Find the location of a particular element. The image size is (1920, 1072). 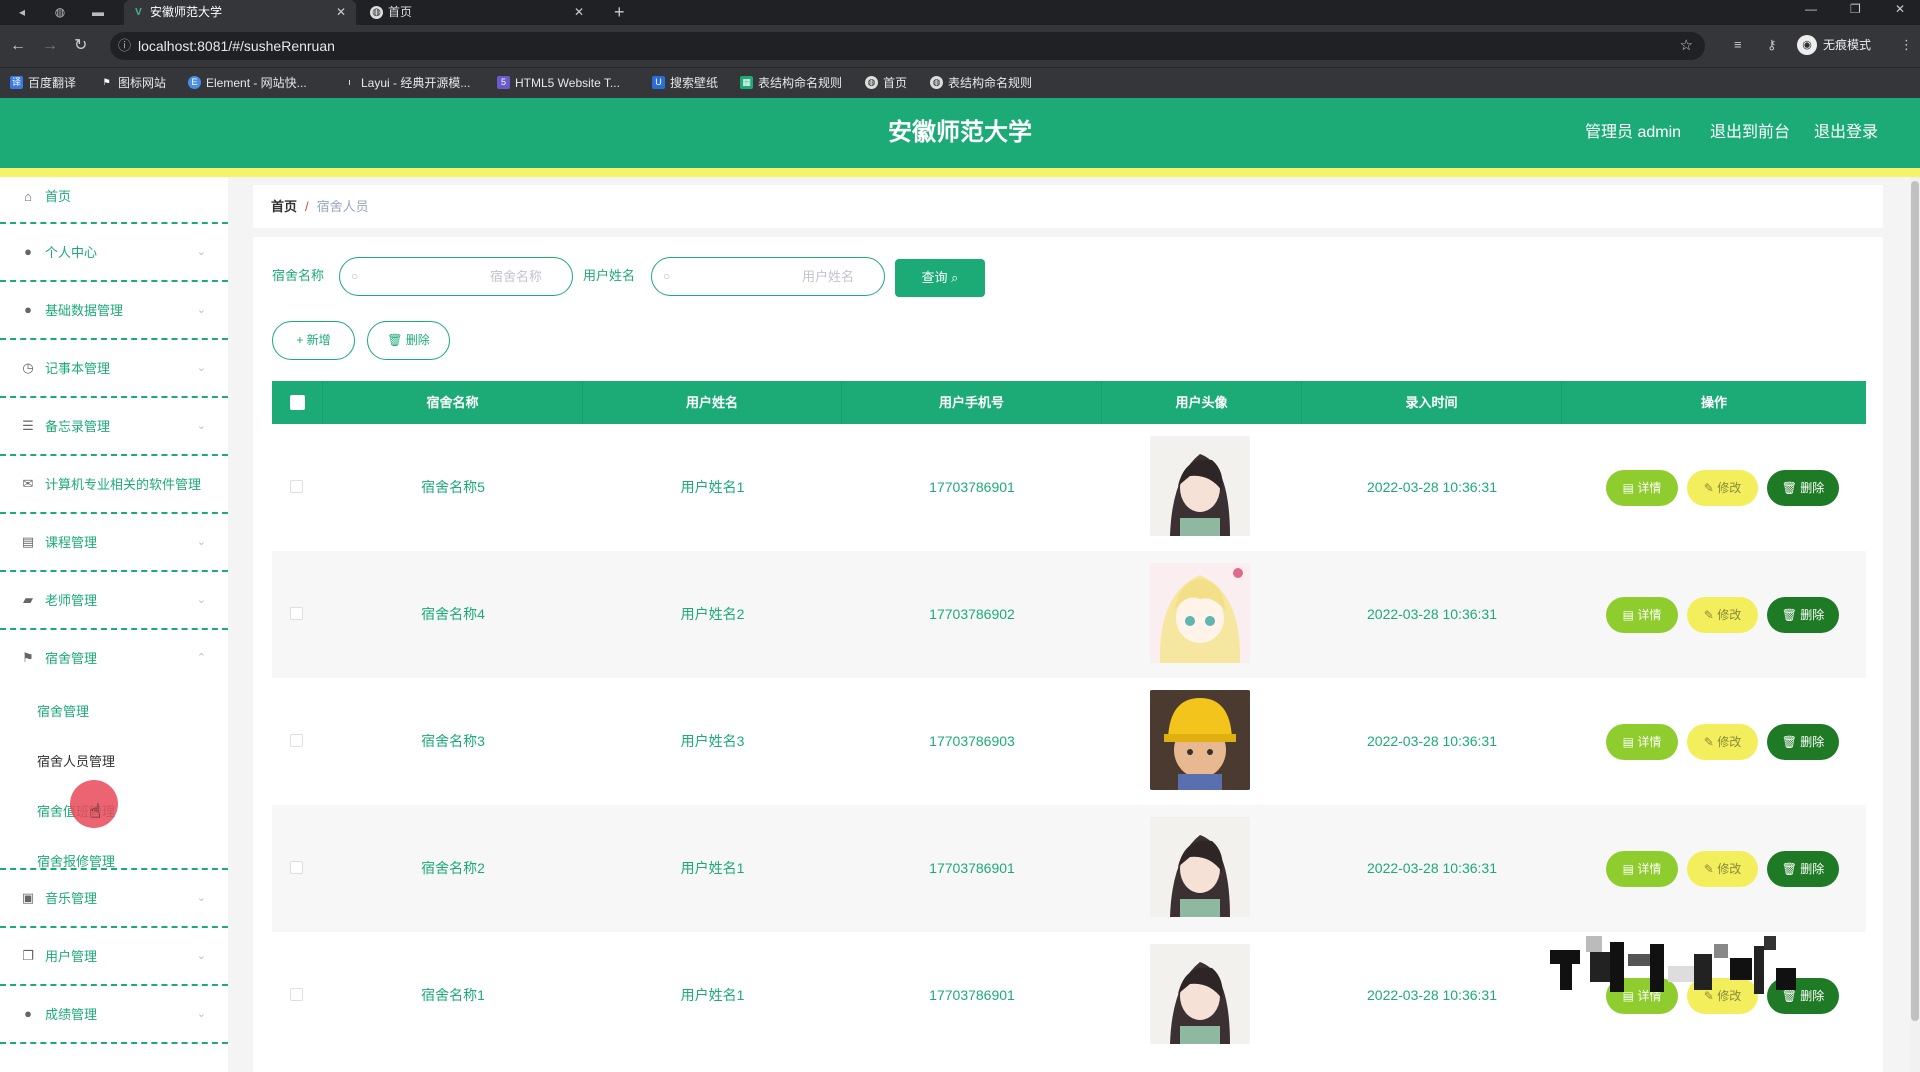

page-scrollbar is located at coordinates (1915, 624).